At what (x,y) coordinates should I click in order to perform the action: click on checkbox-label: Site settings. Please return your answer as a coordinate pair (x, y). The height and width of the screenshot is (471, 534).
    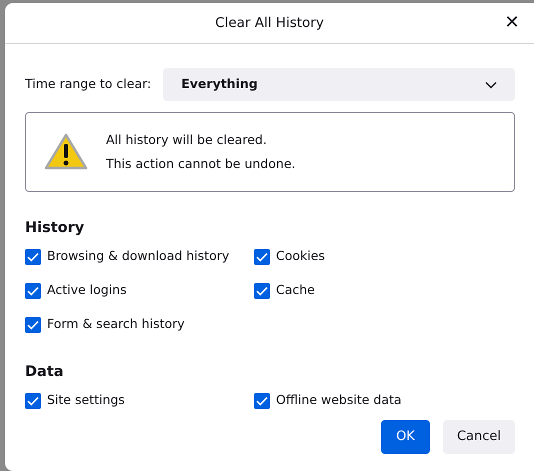
    Looking at the image, I should click on (86, 400).